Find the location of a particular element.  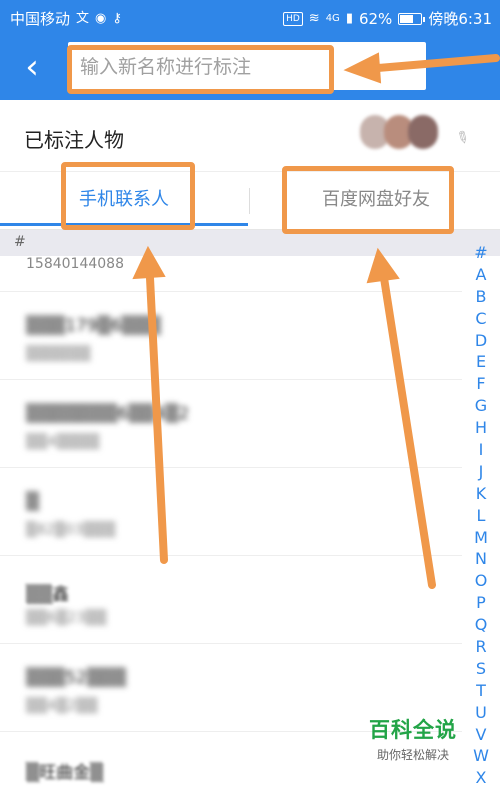

annotation-box-phone-tab is located at coordinates (128, 196).